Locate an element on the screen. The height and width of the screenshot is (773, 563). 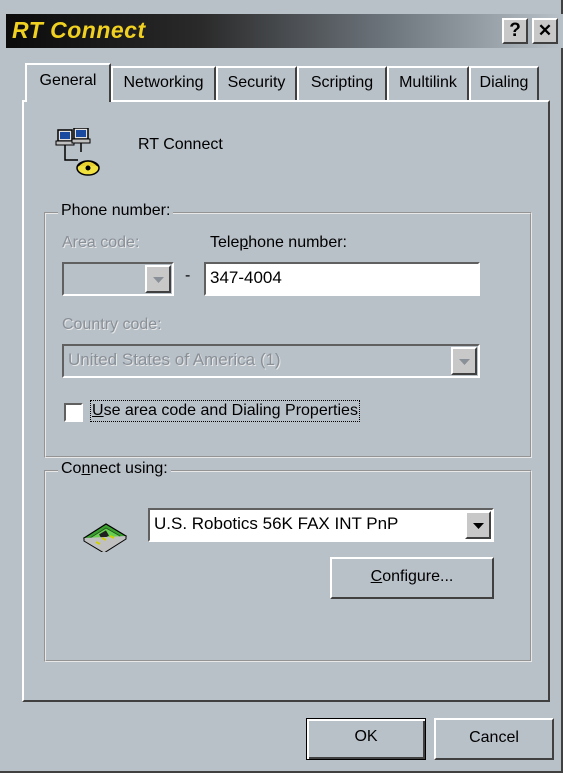
ok-button: OK is located at coordinates (366, 739).